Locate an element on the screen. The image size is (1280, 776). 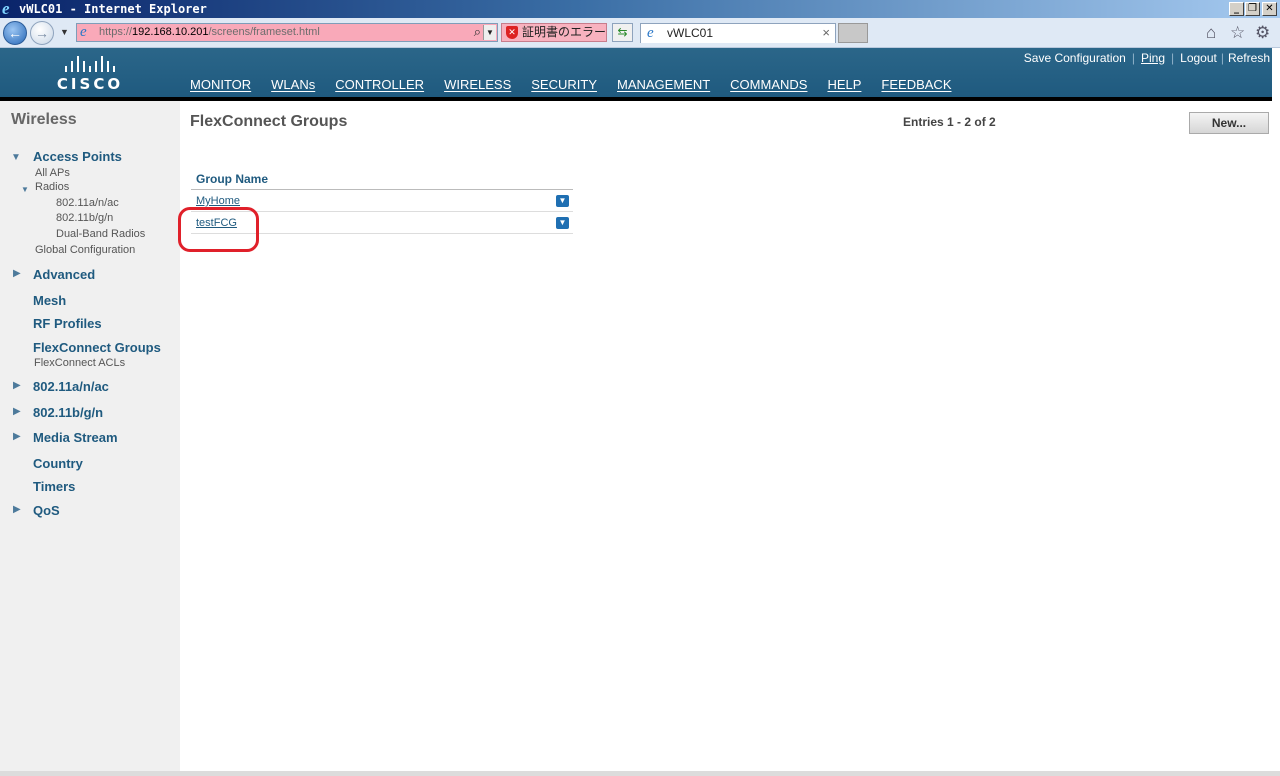
nav-monitor: MONITOR is located at coordinates (225, 87).